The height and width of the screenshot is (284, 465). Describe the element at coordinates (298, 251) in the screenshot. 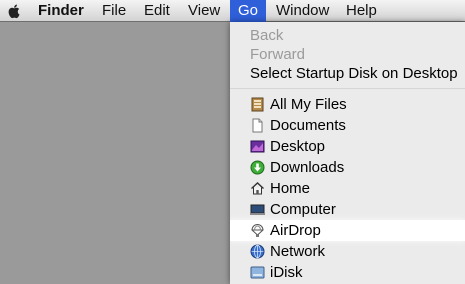

I see `menu-item-label: Network` at that location.